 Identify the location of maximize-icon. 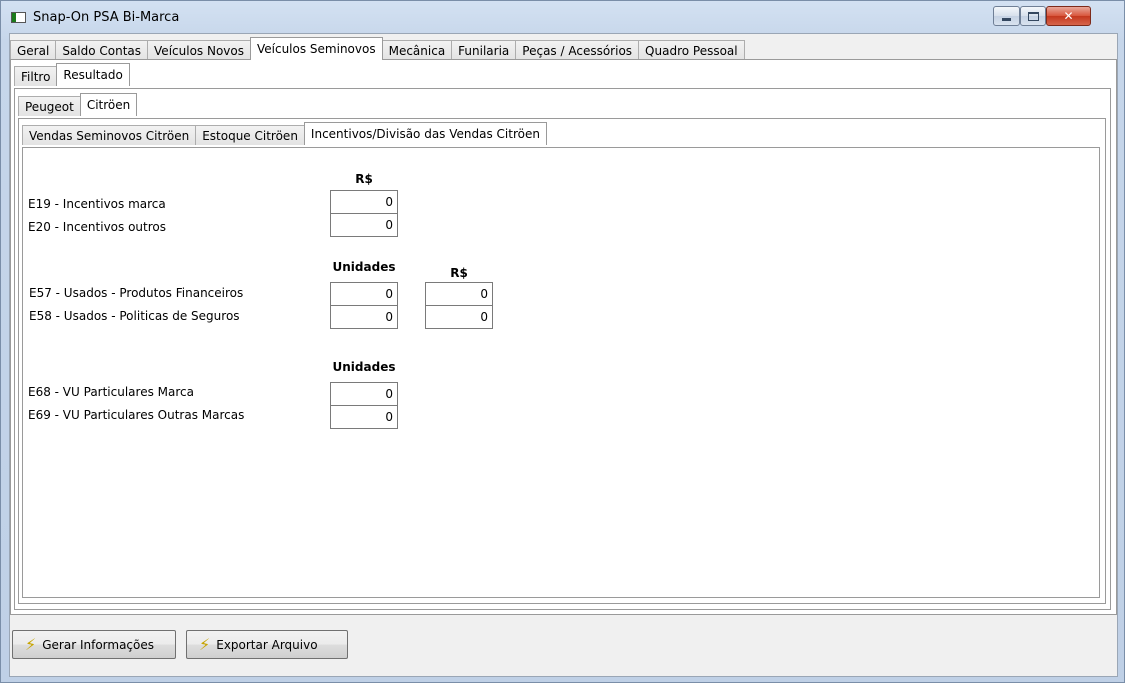
(1033, 16).